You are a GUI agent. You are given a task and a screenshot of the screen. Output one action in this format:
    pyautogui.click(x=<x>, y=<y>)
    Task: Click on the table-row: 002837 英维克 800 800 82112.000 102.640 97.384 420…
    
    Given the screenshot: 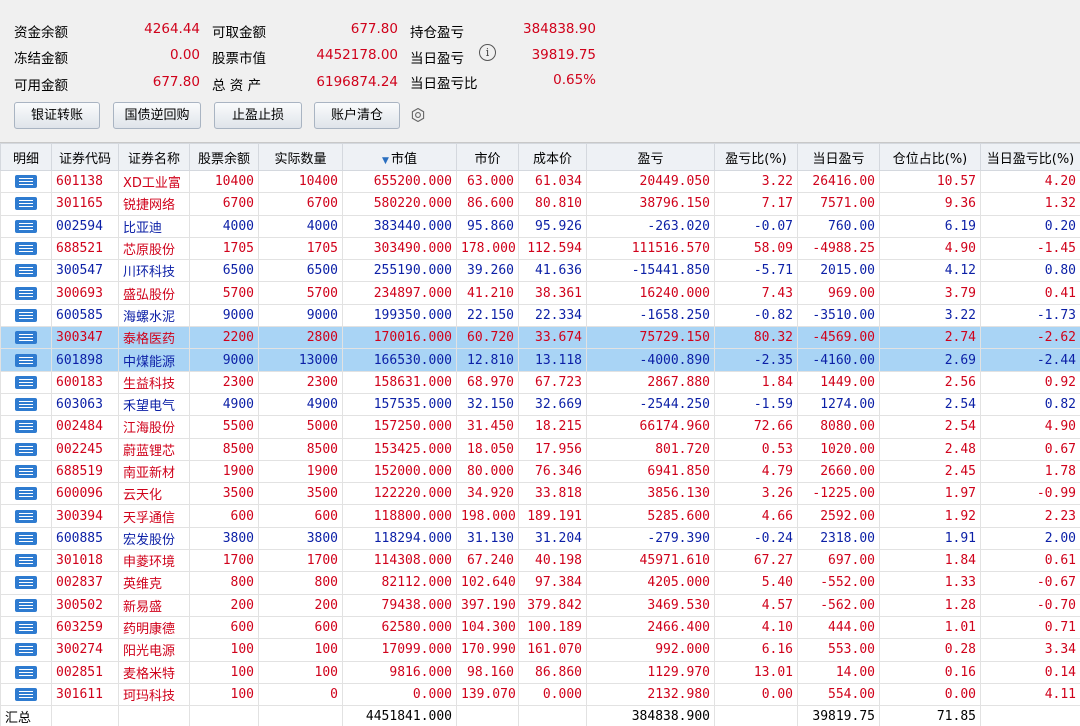 What is the action you would take?
    pyautogui.click(x=540, y=583)
    